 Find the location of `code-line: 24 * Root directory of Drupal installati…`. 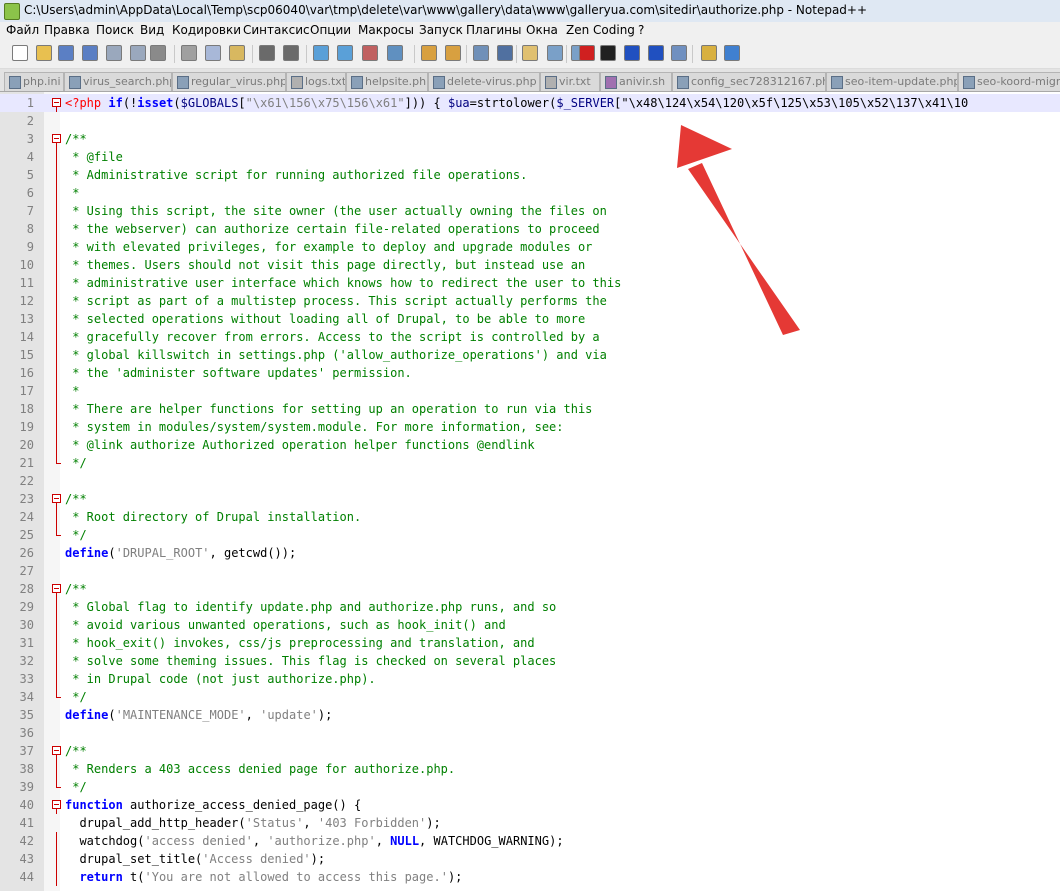

code-line: 24 * Root directory of Drupal installati… is located at coordinates (530, 517).